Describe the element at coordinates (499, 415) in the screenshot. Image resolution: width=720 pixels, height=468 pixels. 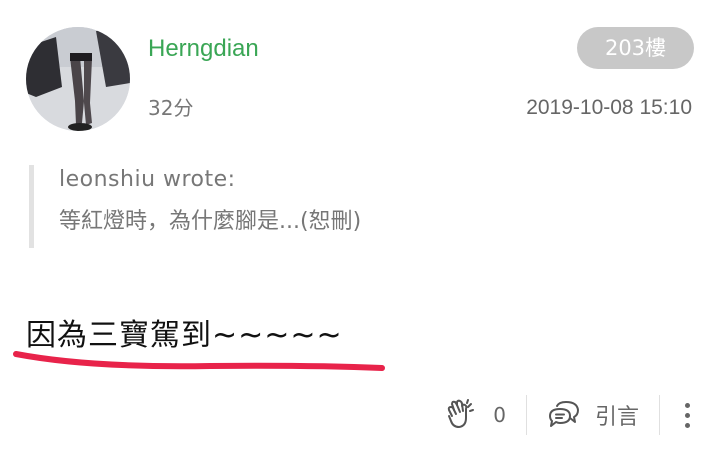
I see `like-count: 0` at that location.